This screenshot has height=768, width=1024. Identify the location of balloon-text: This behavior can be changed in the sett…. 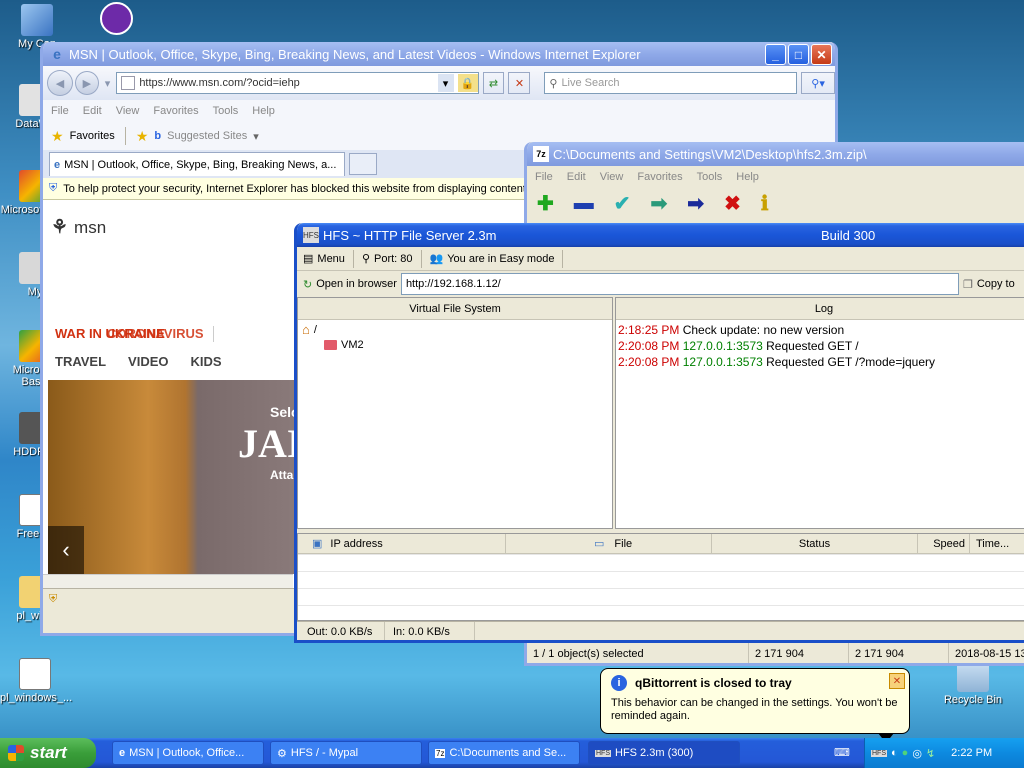
(754, 709).